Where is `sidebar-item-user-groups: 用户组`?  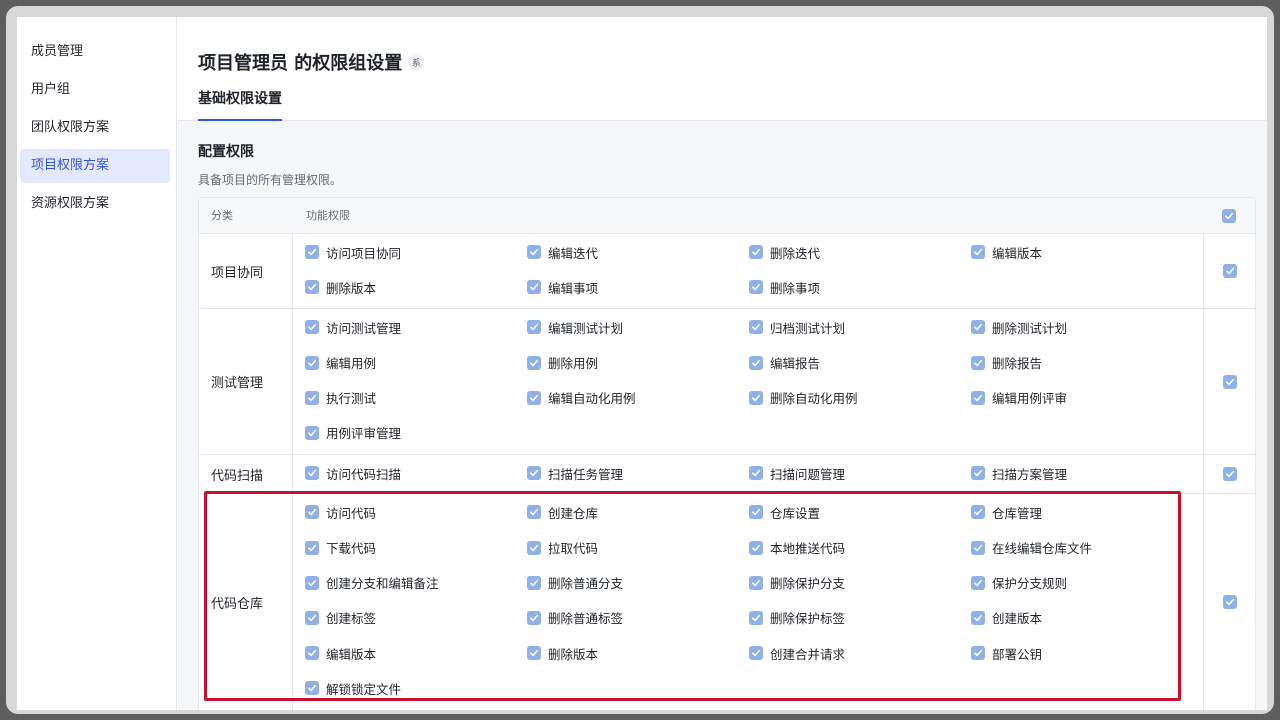 sidebar-item-user-groups: 用户组 is located at coordinates (95, 90).